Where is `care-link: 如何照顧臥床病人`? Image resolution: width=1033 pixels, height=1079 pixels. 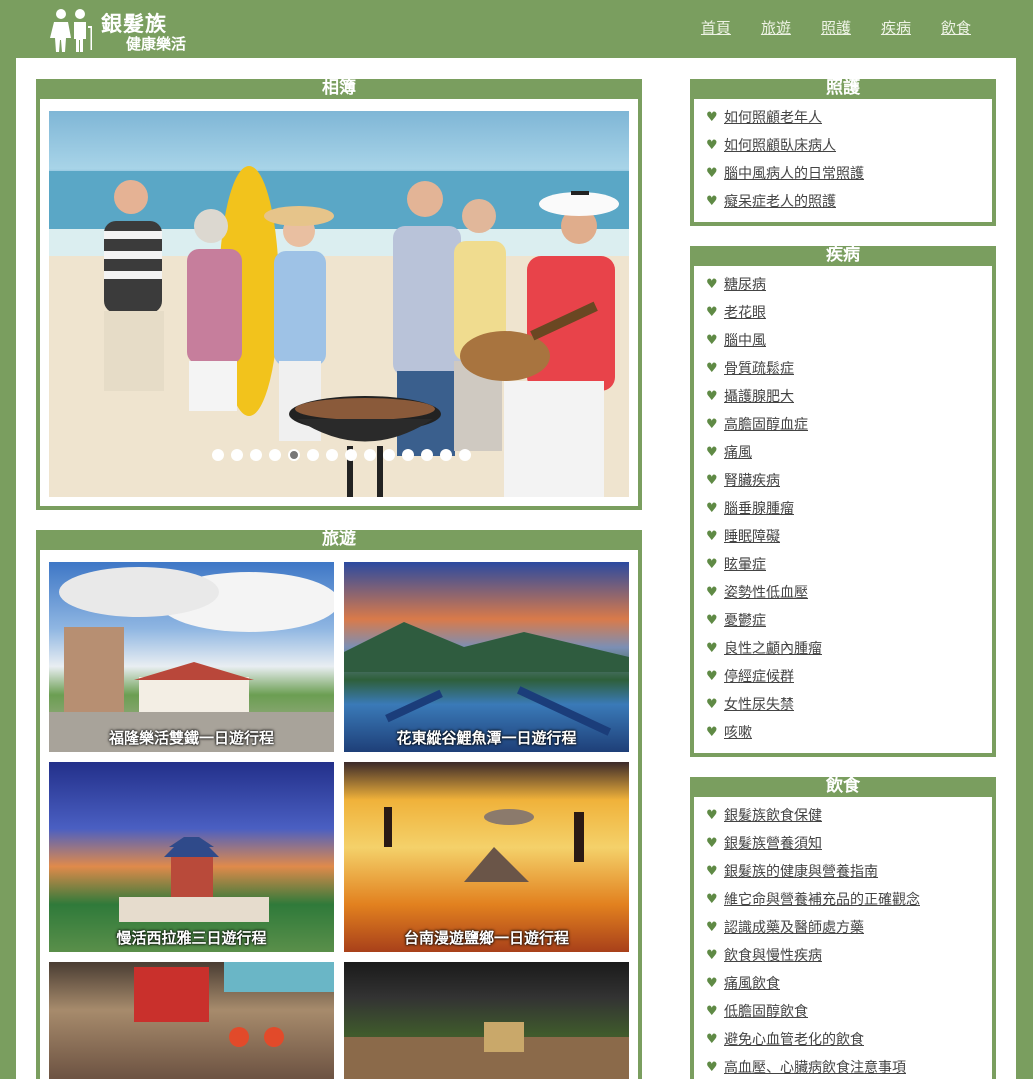 care-link: 如何照顧臥床病人 is located at coordinates (780, 146).